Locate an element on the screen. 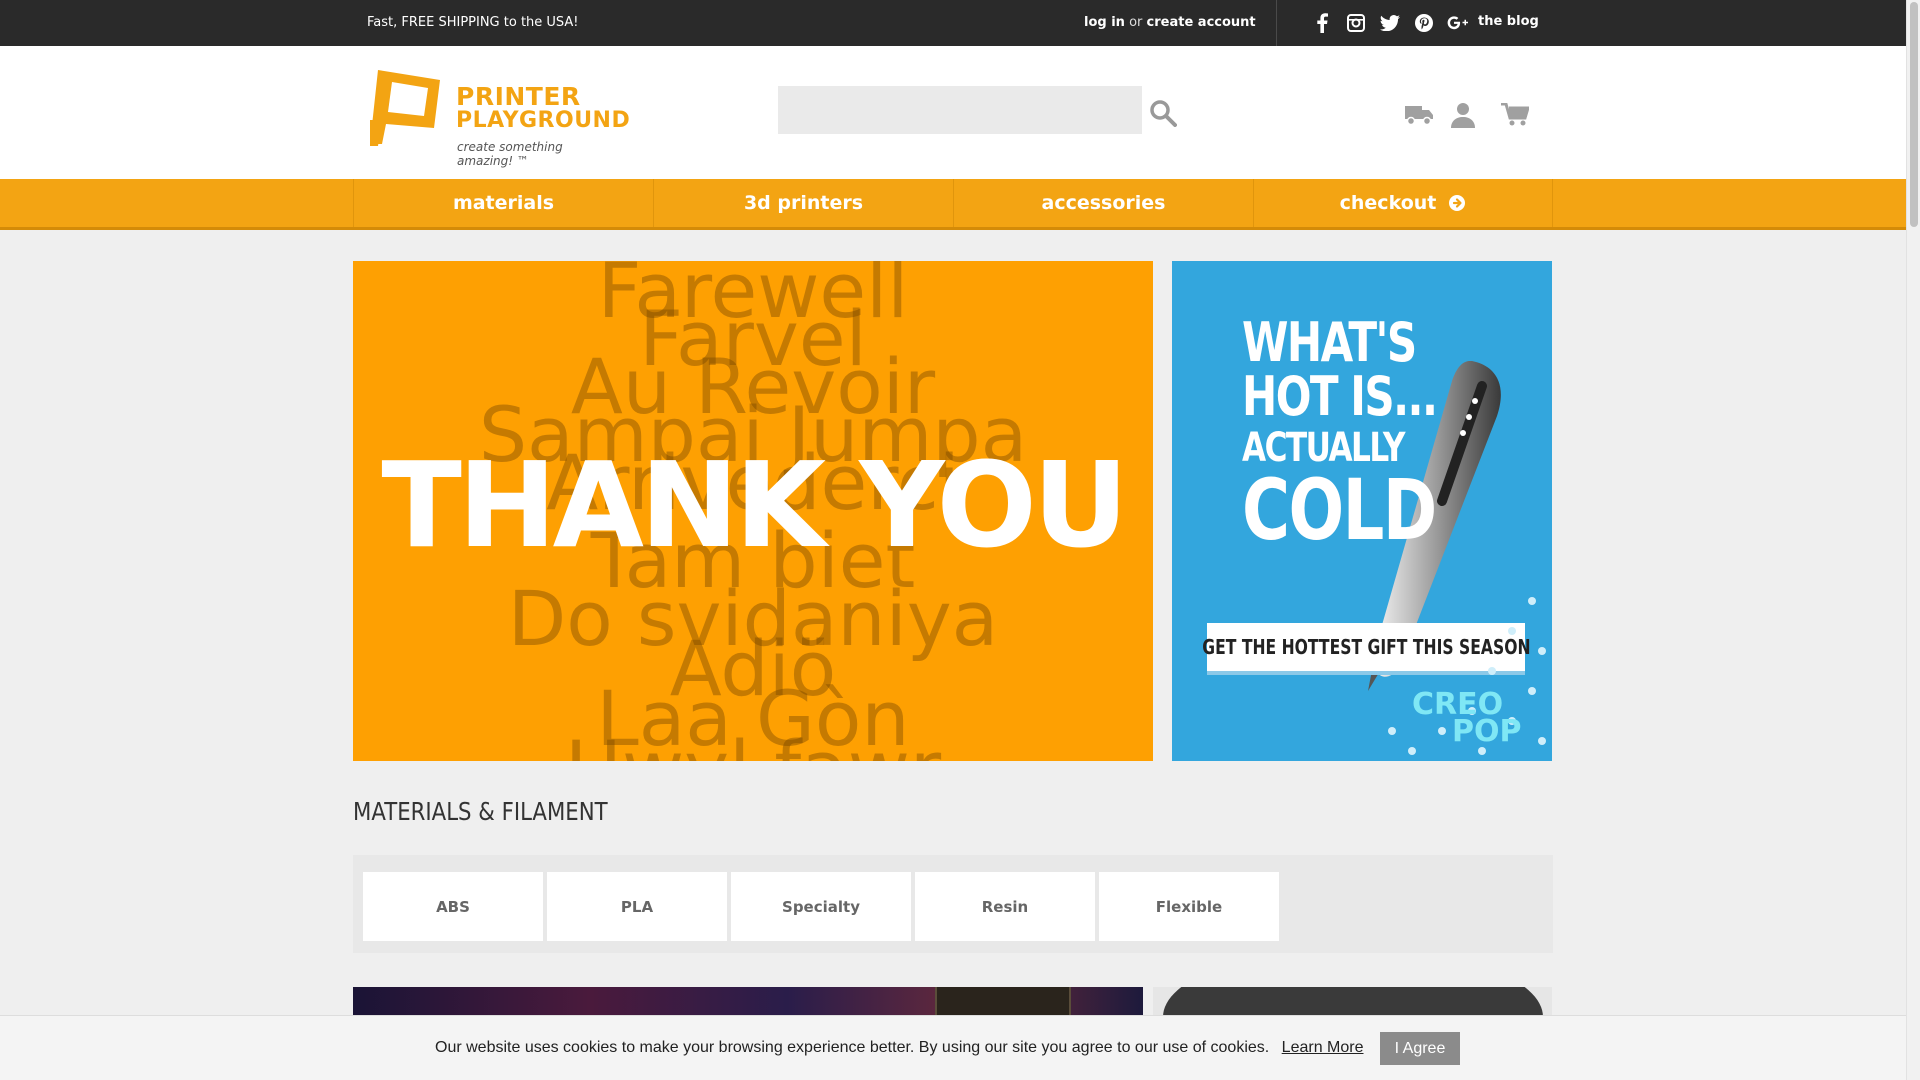  shipping-notice: Fast, FREE SHIPPING to the USA! is located at coordinates (473, 22).